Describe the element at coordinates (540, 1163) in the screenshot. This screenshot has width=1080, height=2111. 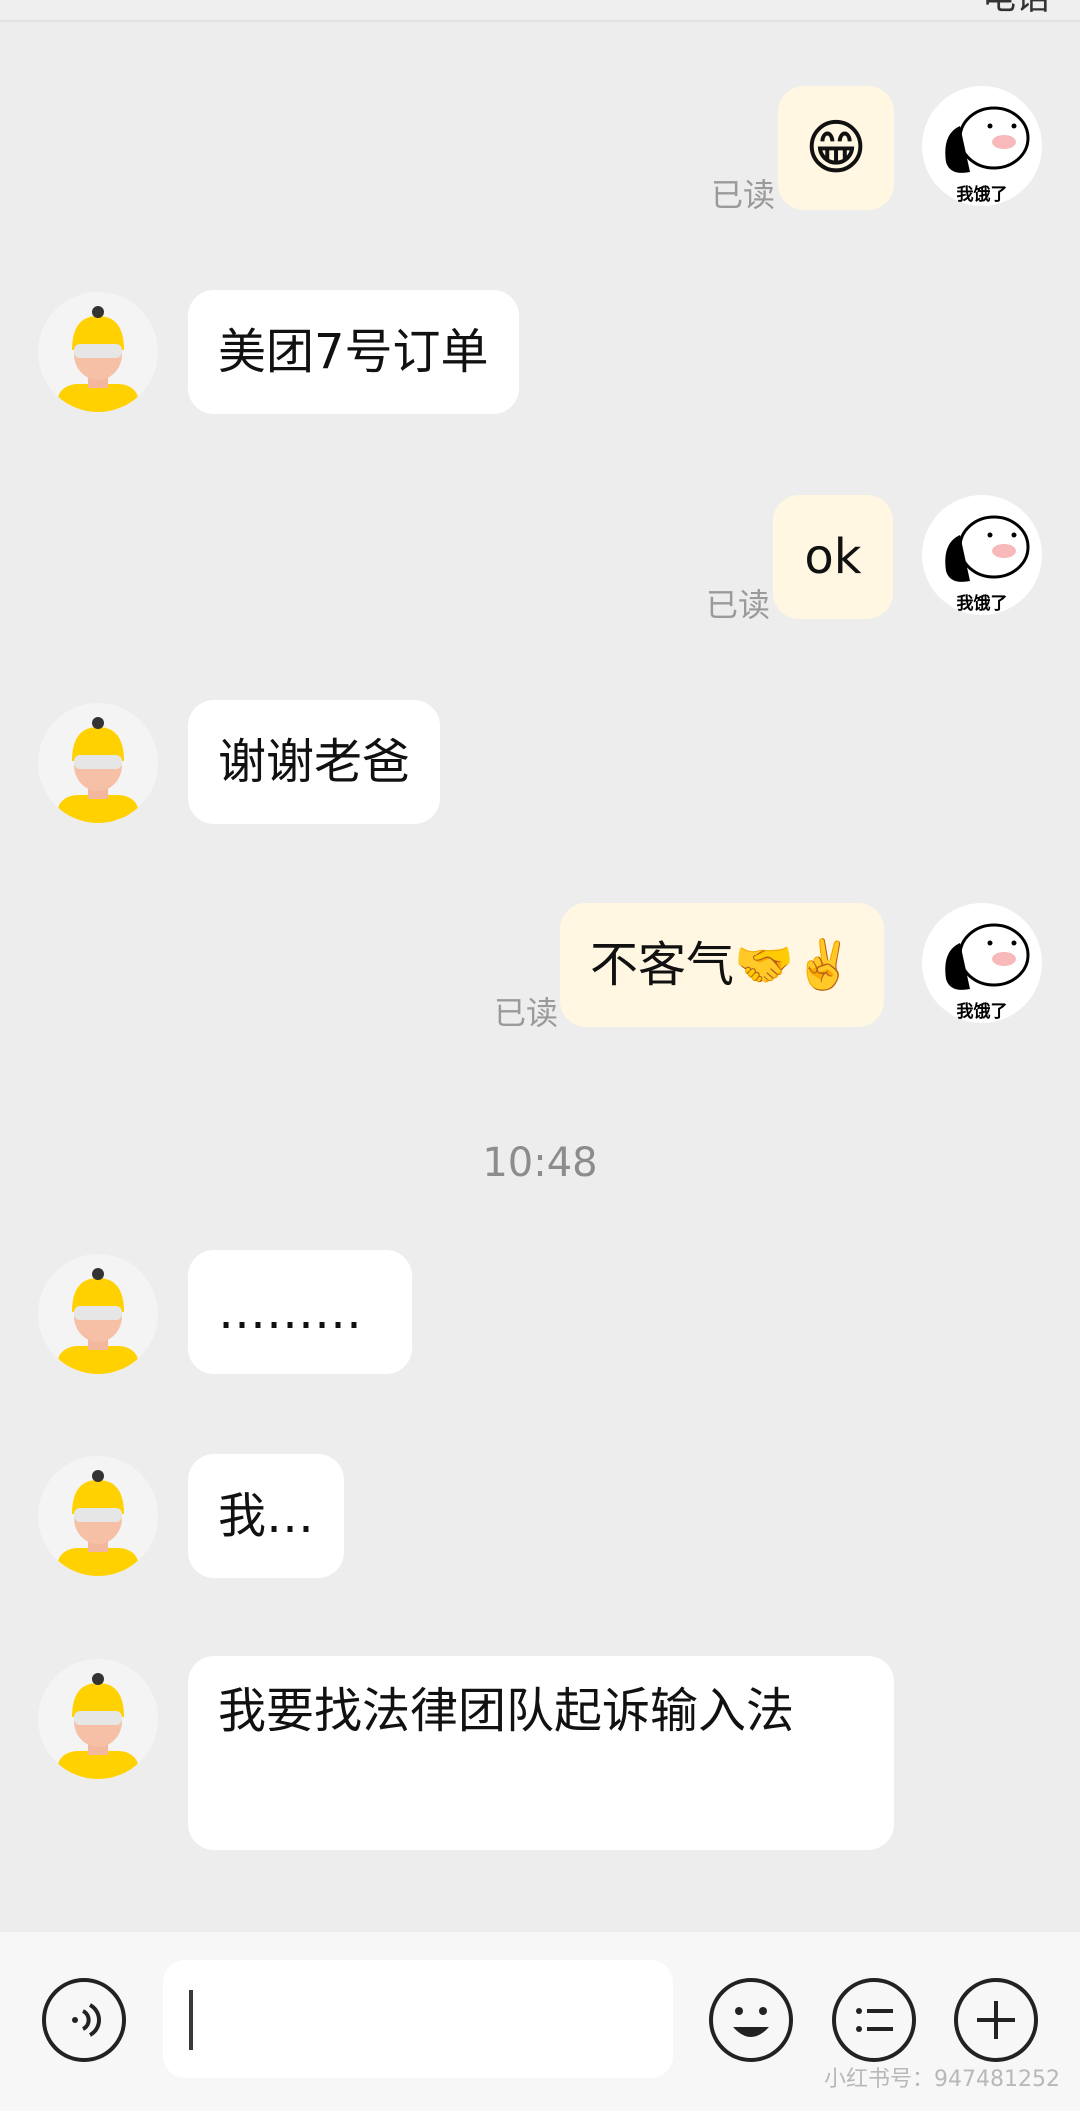
I see `chat-timestamp: 10:48` at that location.